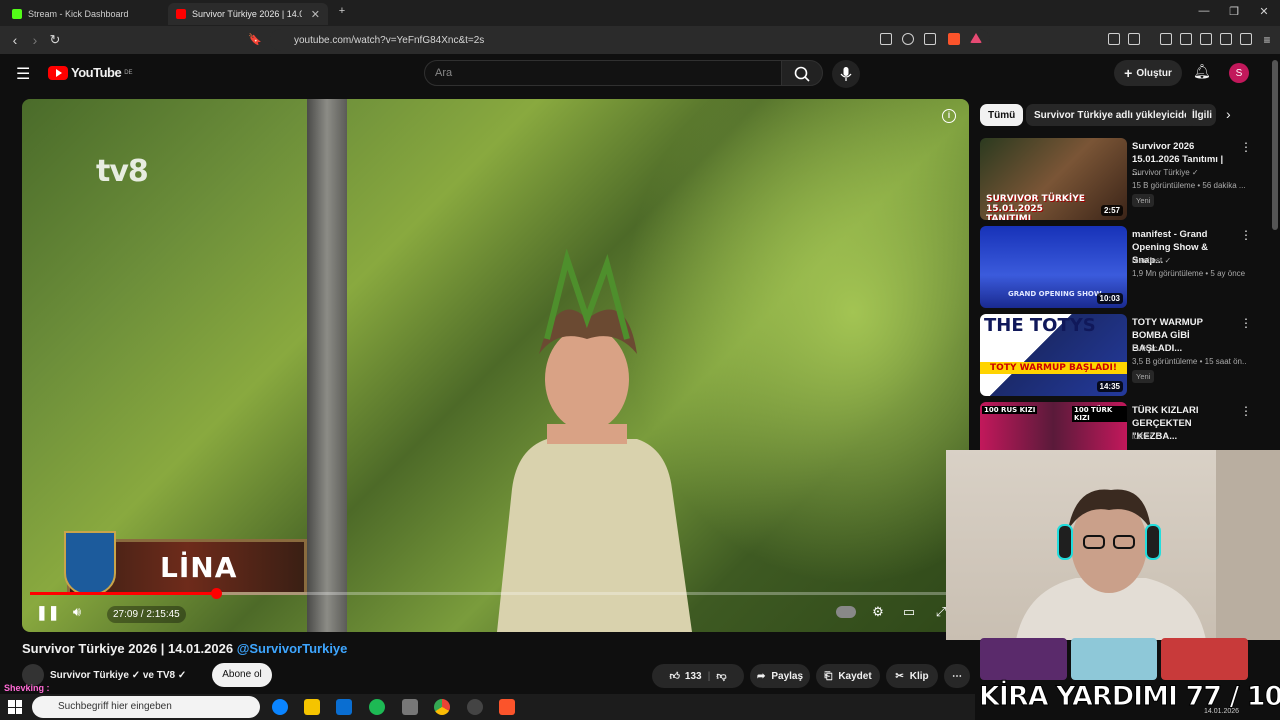  What do you see at coordinates (1201, 115) in the screenshot?
I see `chip-related: İlgili` at bounding box center [1201, 115].